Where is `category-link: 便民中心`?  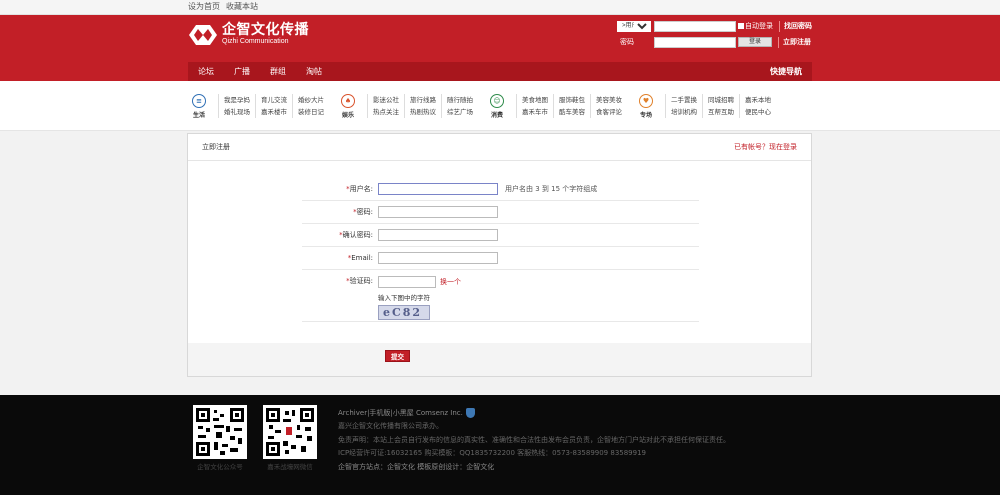 category-link: 便民中心 is located at coordinates (758, 112).